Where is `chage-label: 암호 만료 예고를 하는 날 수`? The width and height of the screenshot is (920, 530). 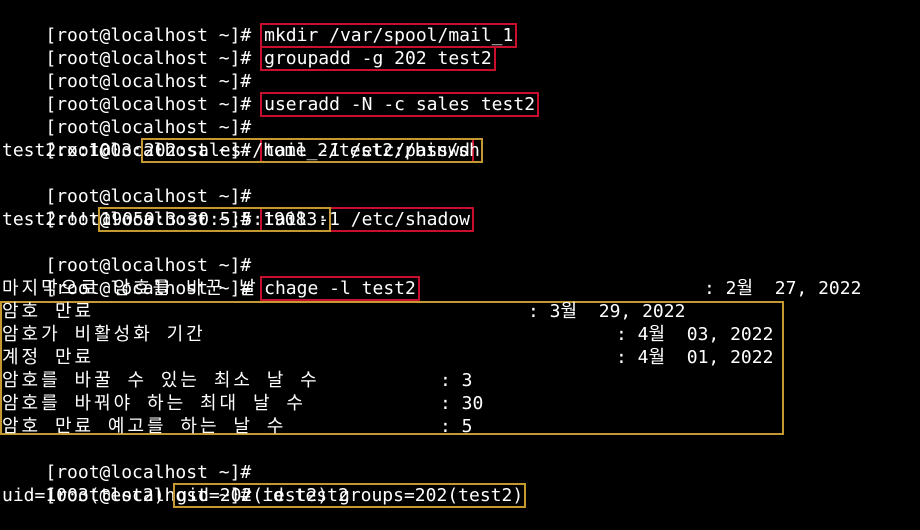 chage-label: 암호 만료 예고를 하는 날 수 is located at coordinates (144, 426).